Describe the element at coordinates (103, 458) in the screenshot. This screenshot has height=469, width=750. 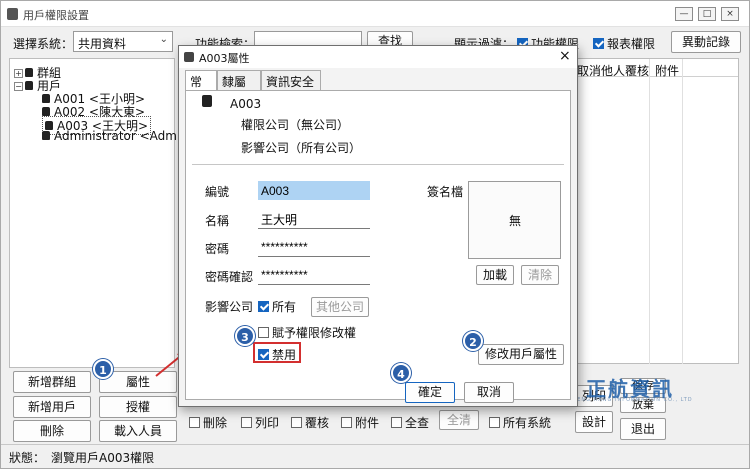
I see `status-text: 瀏覽用戶A003權限` at that location.